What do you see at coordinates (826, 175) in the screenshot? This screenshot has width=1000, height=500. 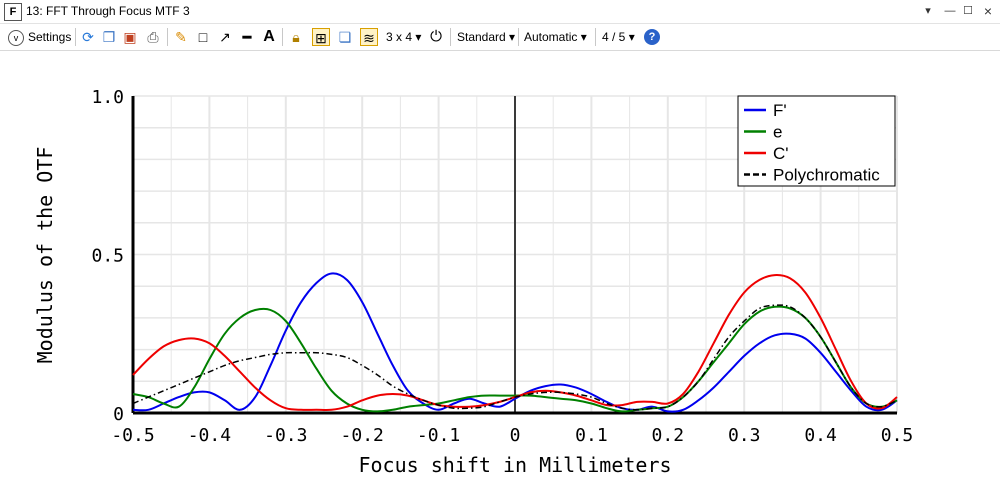 I see `legend-label: Polychromatic` at bounding box center [826, 175].